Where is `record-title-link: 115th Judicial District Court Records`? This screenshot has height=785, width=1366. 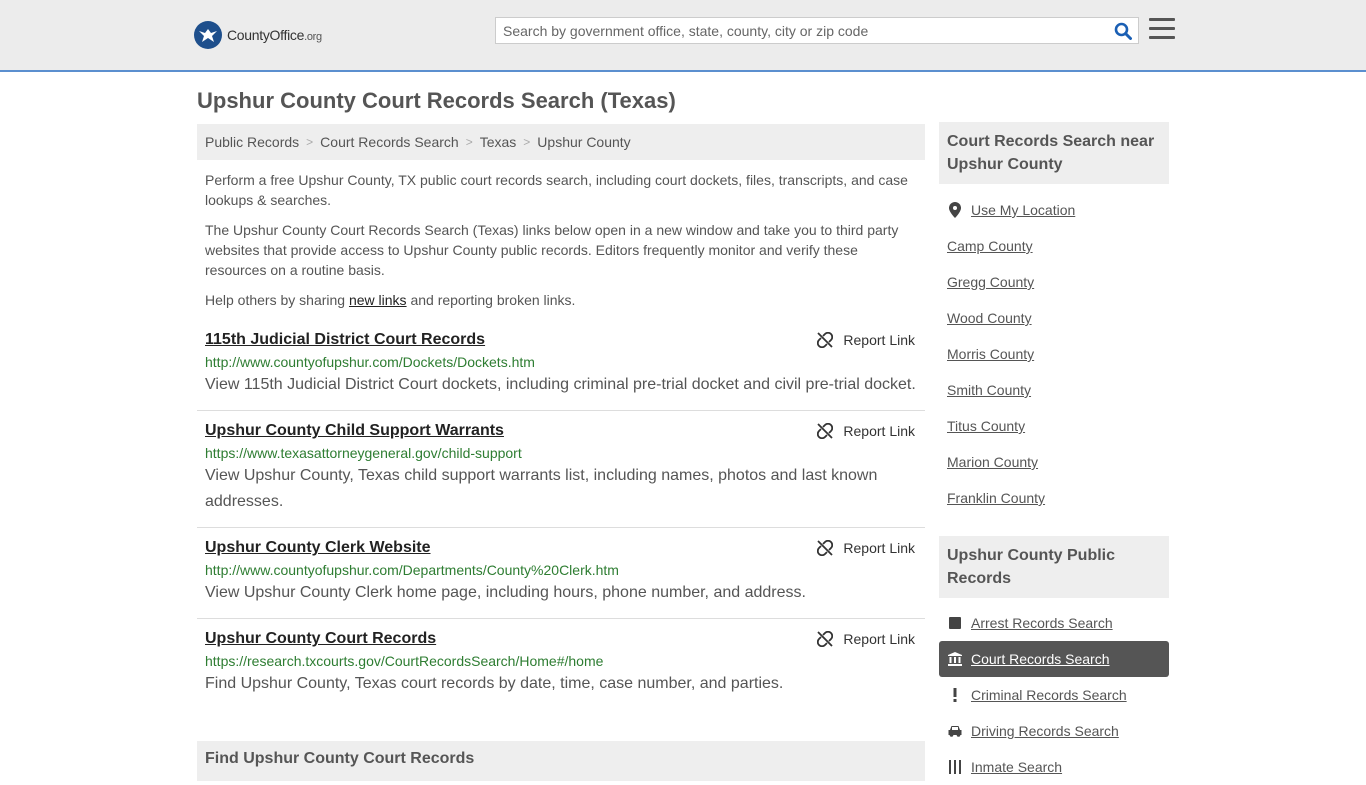 record-title-link: 115th Judicial District Court Records is located at coordinates (561, 340).